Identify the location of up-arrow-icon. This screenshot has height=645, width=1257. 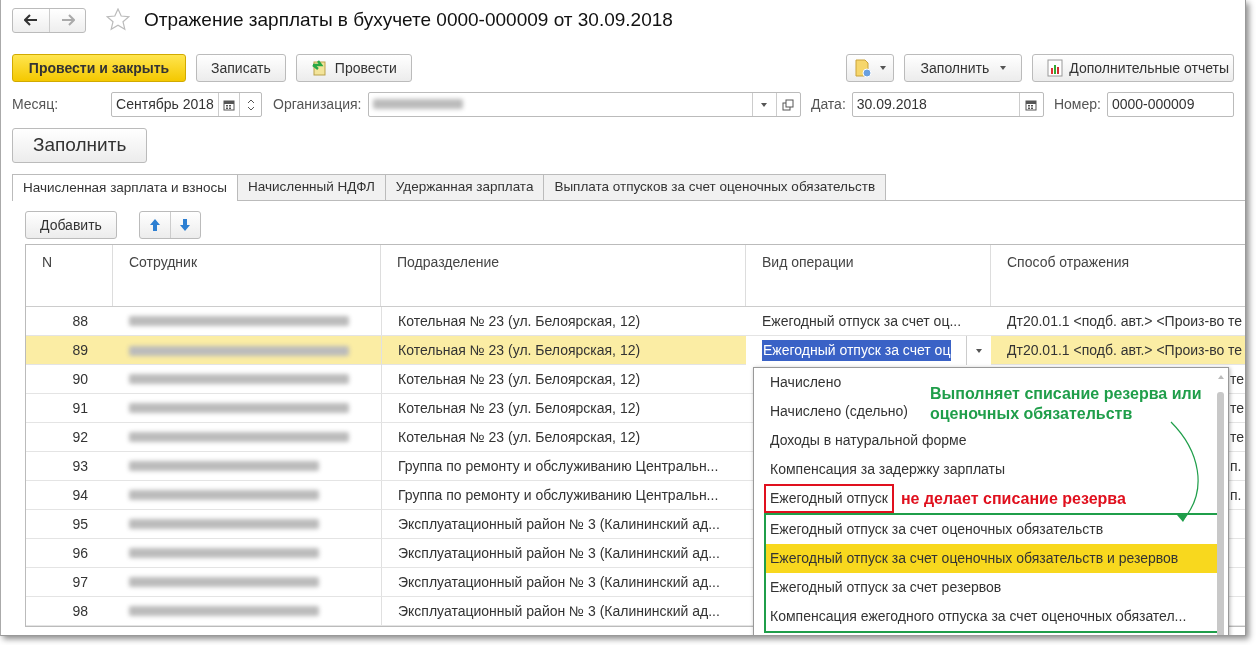
(154, 225).